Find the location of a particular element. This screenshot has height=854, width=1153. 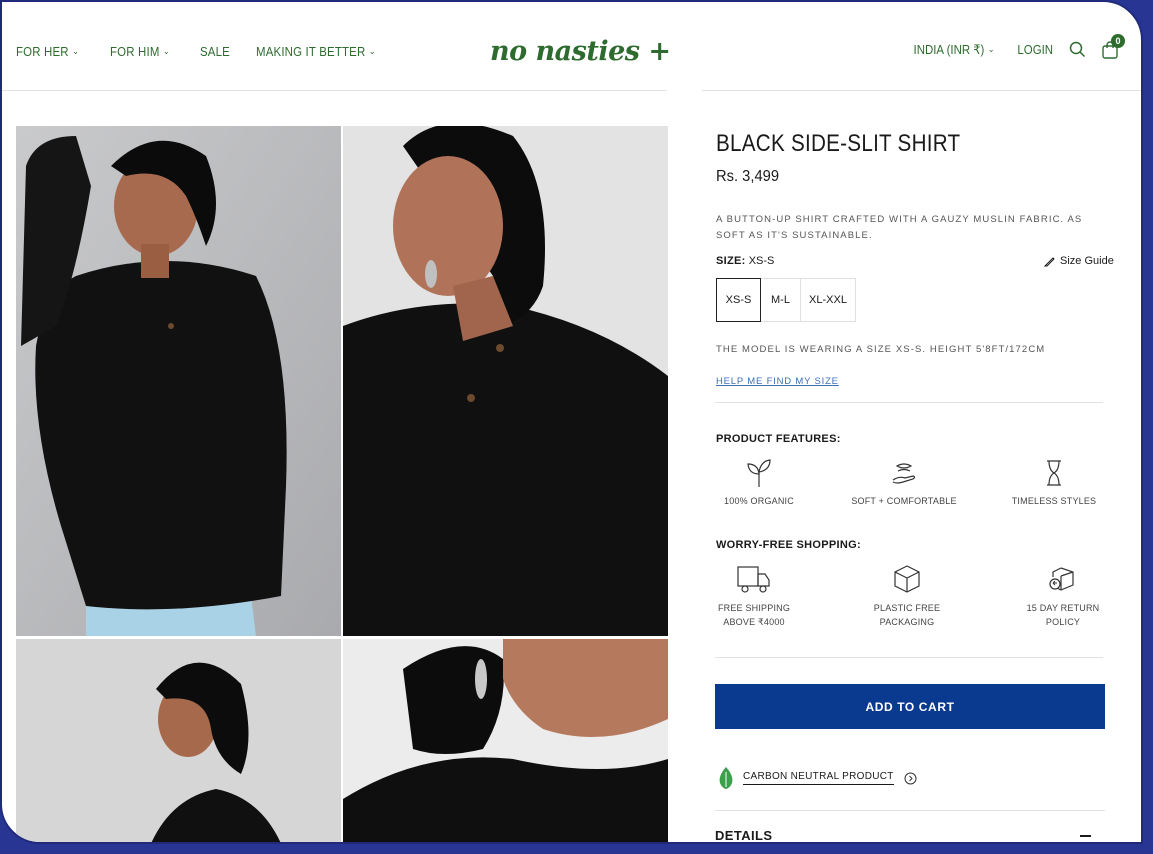

product-price: Rs. 3,499 is located at coordinates (748, 176).